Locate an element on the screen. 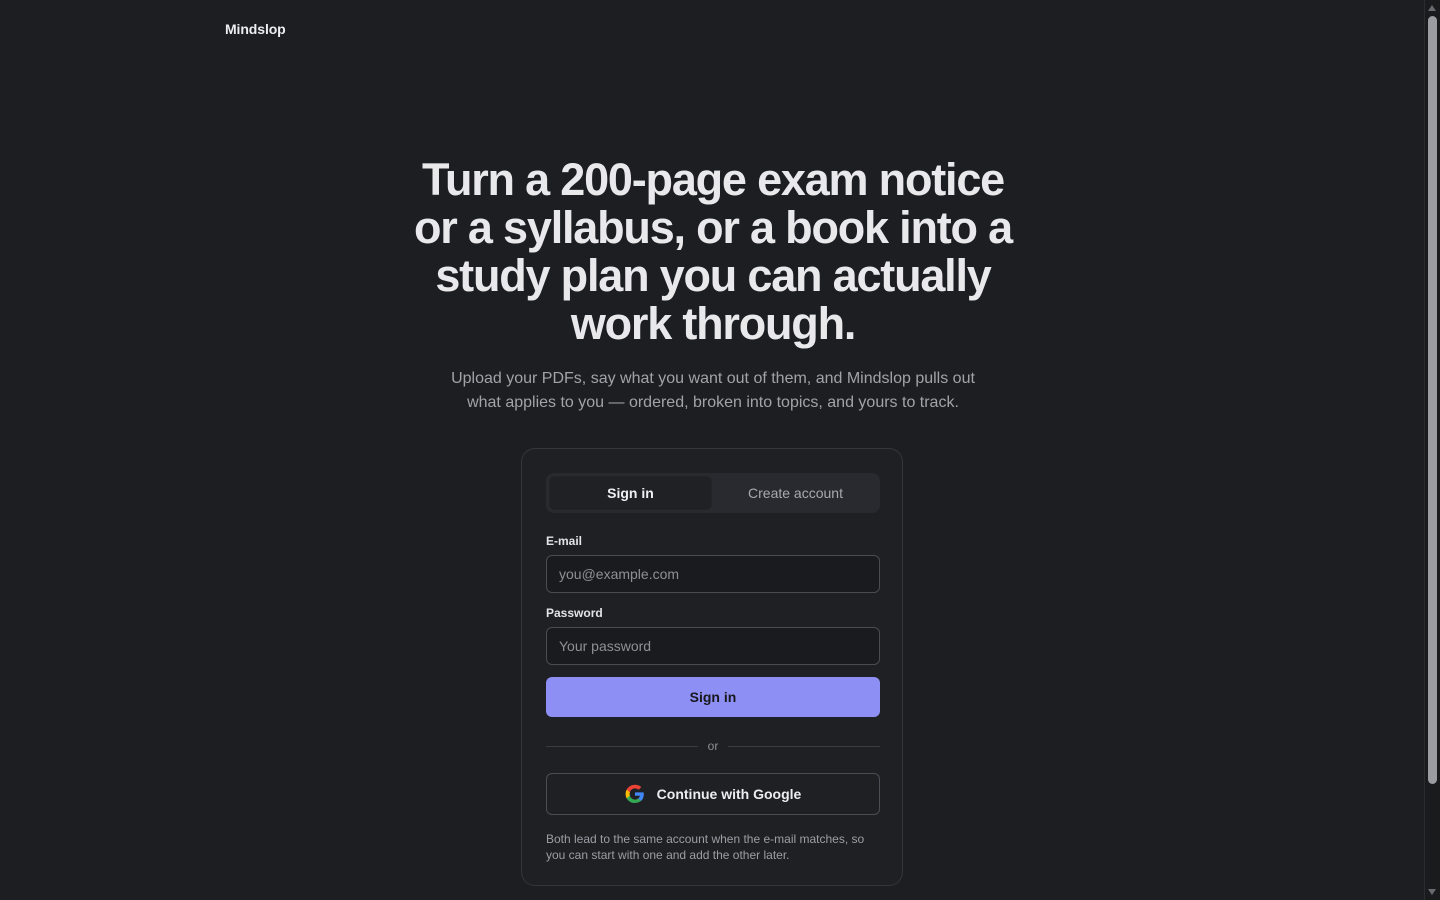 Image resolution: width=1440 pixels, height=900 pixels. google-g-icon is located at coordinates (635, 794).